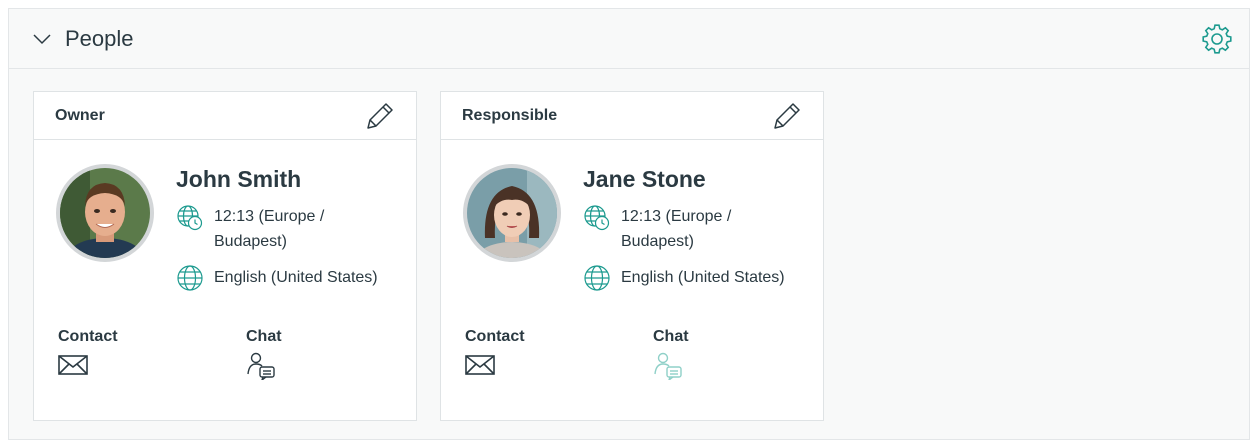 The width and height of the screenshot is (1250, 440). I want to click on widget-title: People, so click(99, 38).